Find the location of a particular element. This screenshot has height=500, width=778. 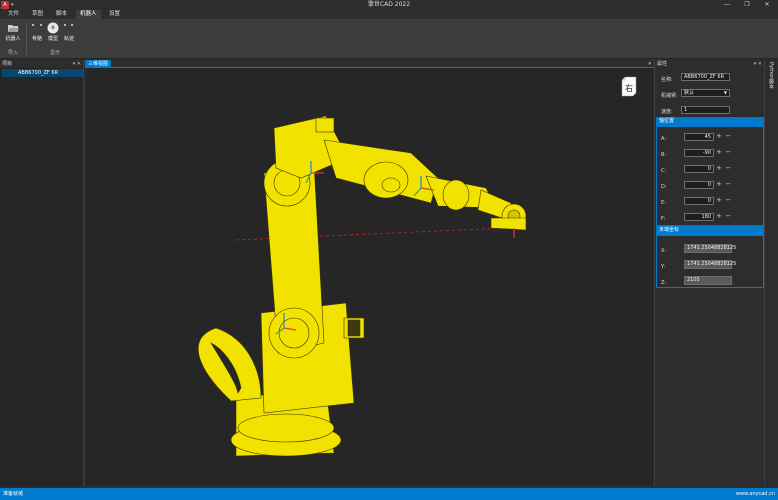

axis-f-field: 180 is located at coordinates (699, 217).